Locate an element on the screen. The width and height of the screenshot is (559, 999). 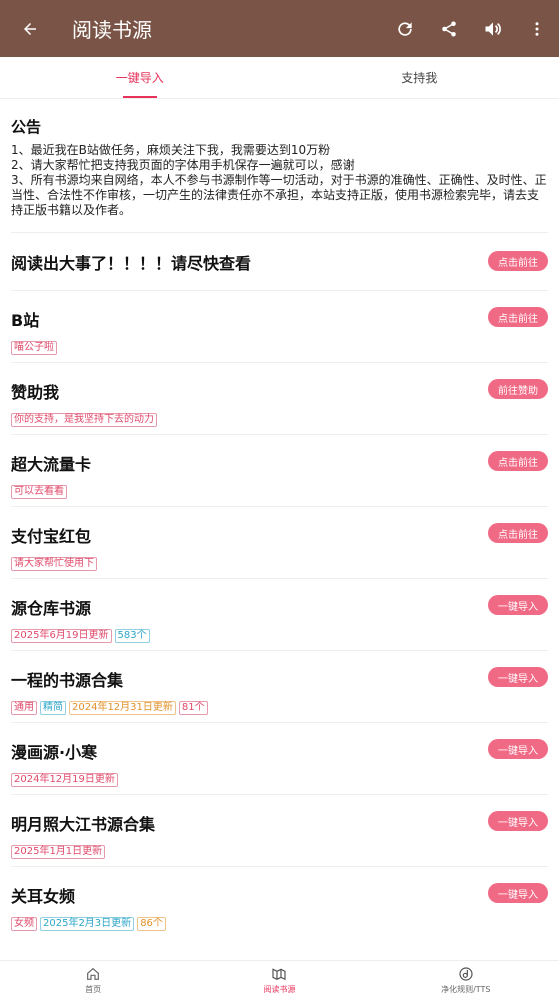
item-tag: 精简 is located at coordinates (53, 708).